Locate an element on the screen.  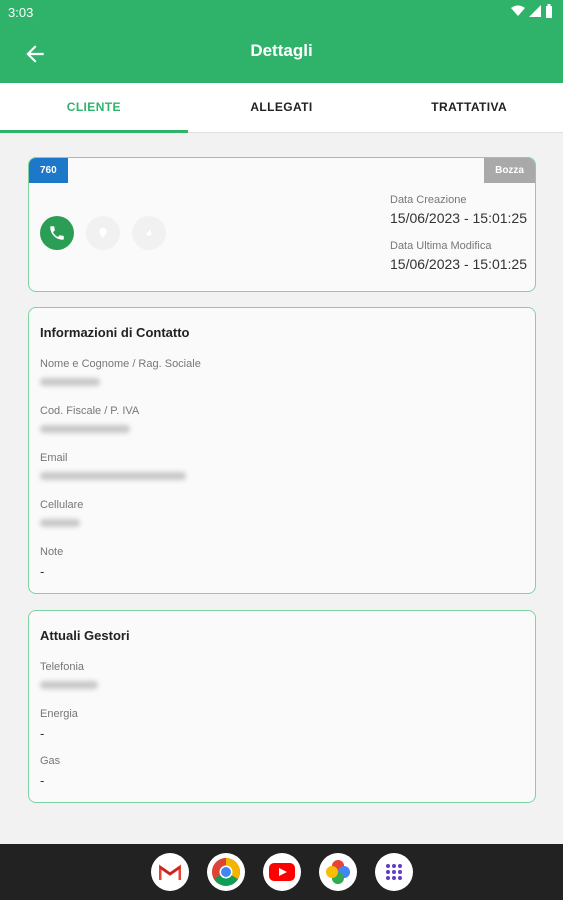
creation-date-label: Data Creazione is located at coordinates (428, 200).